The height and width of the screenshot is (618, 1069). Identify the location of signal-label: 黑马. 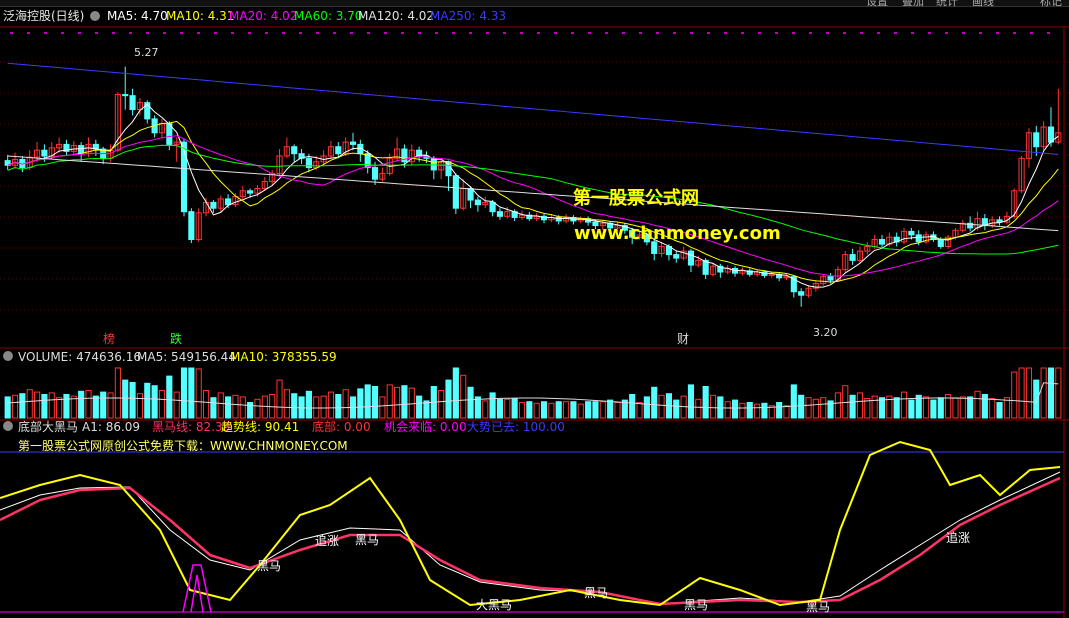
(269, 566).